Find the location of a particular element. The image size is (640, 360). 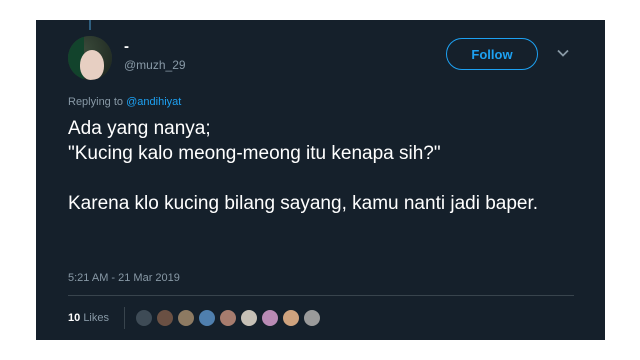

chevron-down-icon is located at coordinates (563, 53).